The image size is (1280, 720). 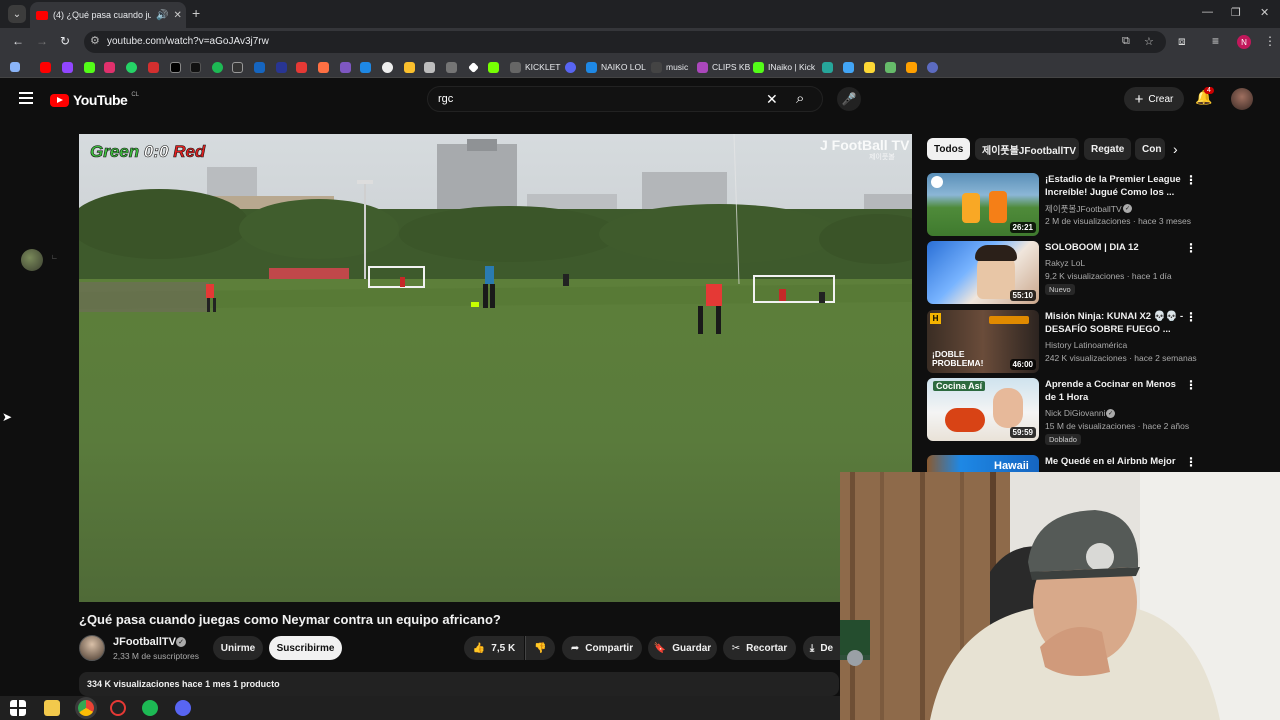 What do you see at coordinates (493, 67) in the screenshot?
I see `bookmark-star-green-icon` at bounding box center [493, 67].